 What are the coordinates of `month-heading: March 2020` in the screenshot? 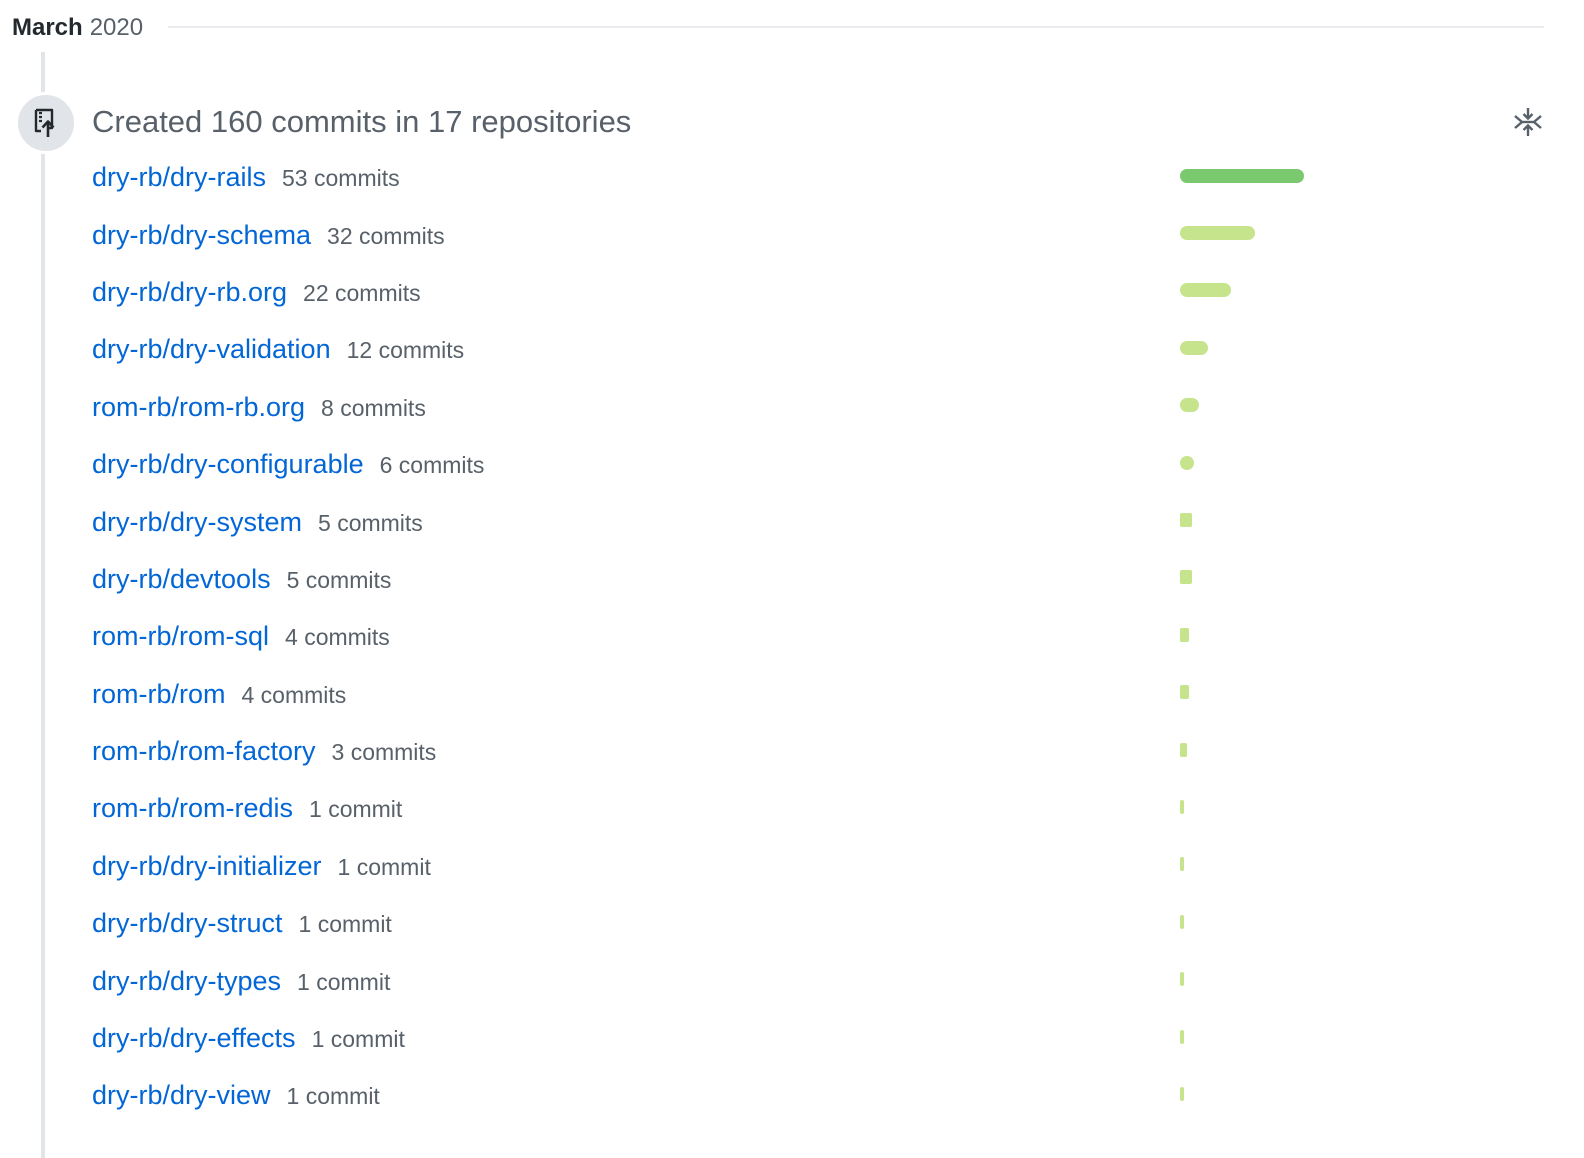 It's located at (77, 28).